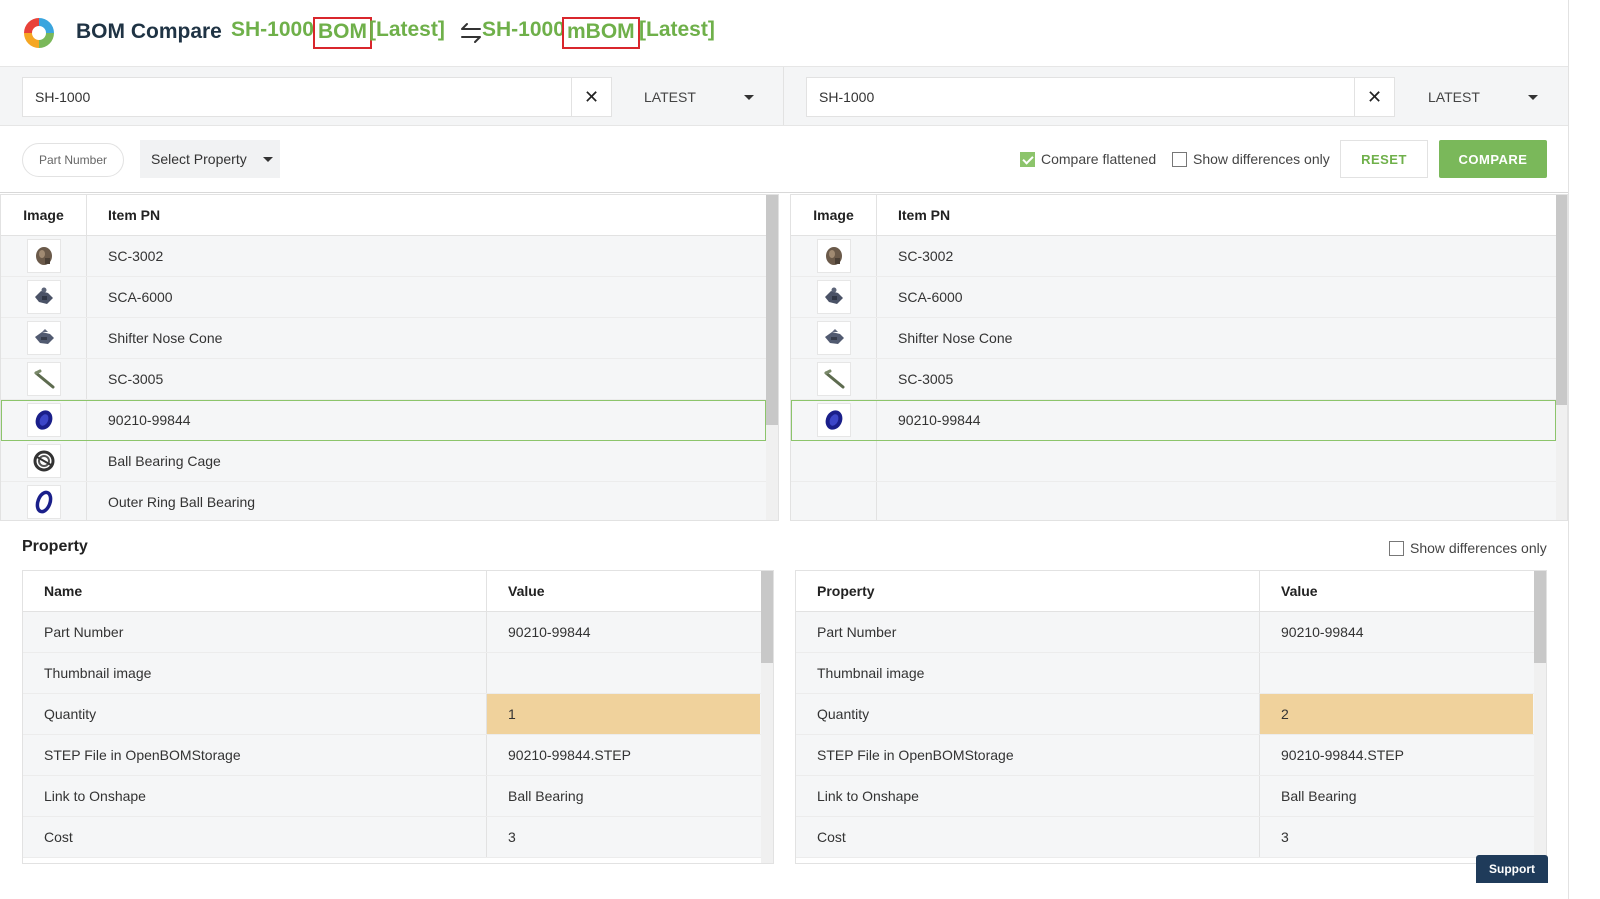  I want to click on select-property-dropdown: Select Property, so click(210, 159).